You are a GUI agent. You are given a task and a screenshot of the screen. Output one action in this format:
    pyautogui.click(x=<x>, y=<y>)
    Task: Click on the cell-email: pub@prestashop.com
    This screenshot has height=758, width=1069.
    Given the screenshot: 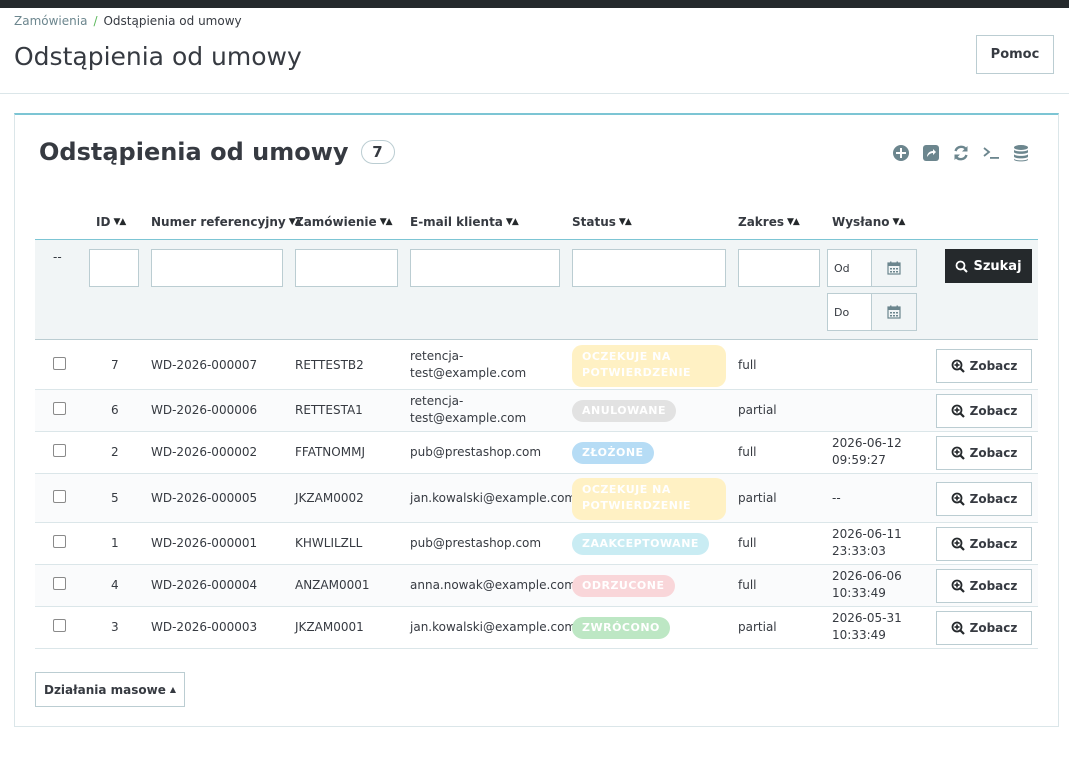 What is the action you would take?
    pyautogui.click(x=476, y=543)
    